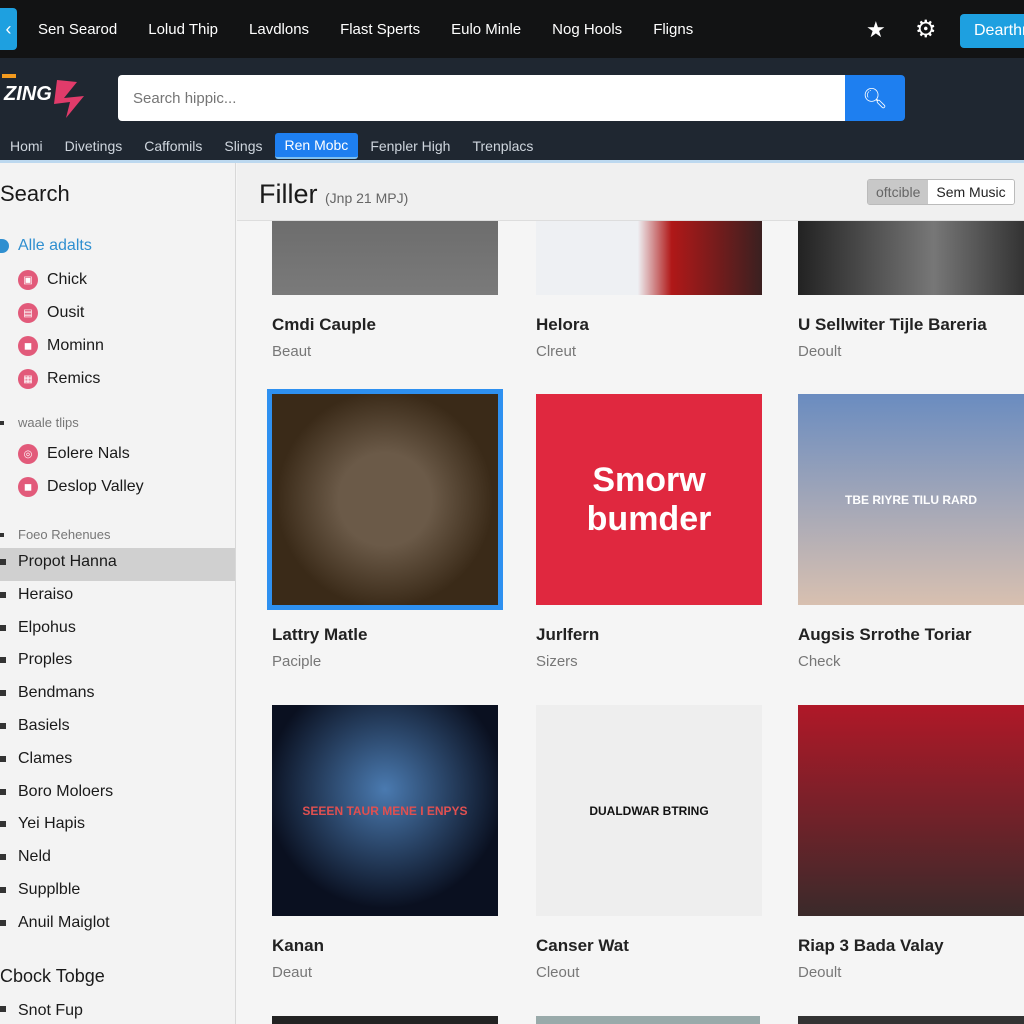 The height and width of the screenshot is (1024, 1024). I want to click on tab: Fenpler High, so click(410, 146).